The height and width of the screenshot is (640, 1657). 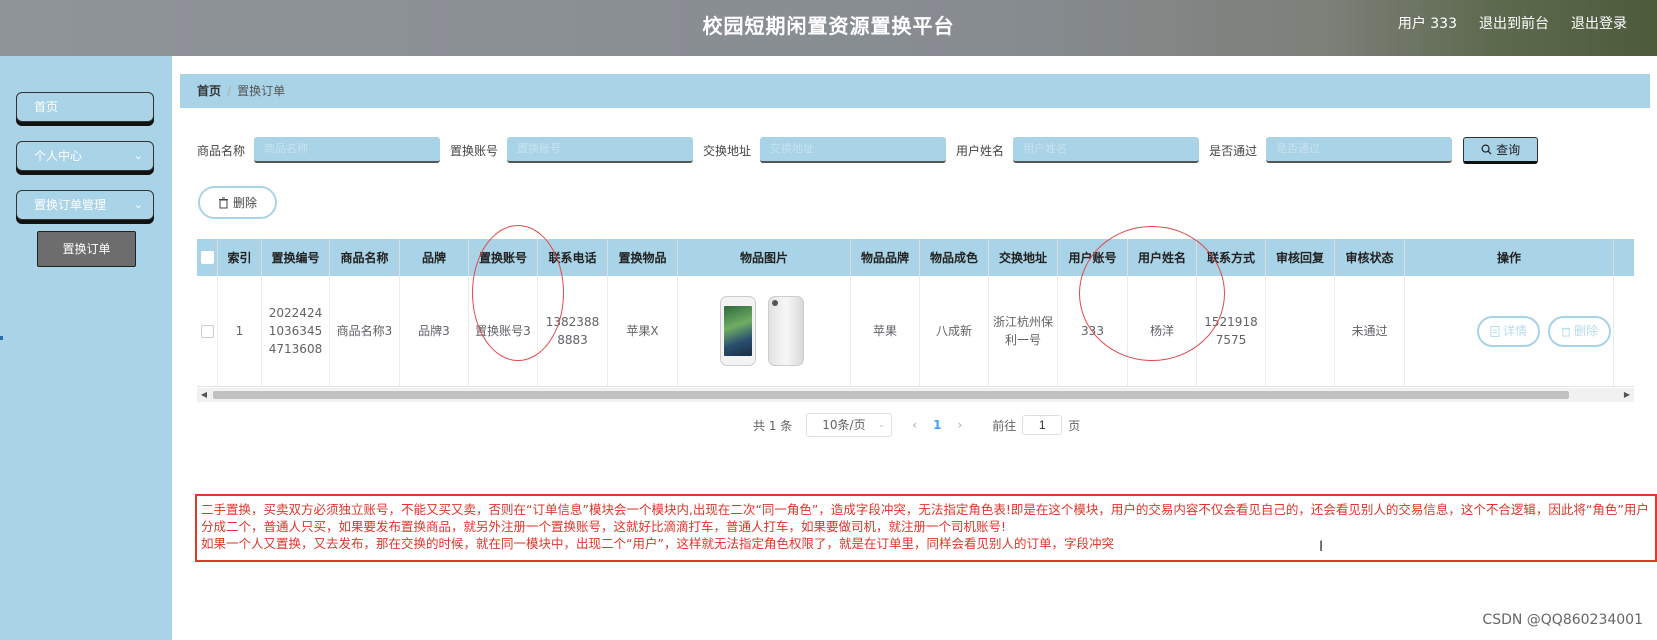 What do you see at coordinates (86, 348) in the screenshot?
I see `sidebar: 首页 个人中心 ⌄ 置换订单管理 ⌄` at bounding box center [86, 348].